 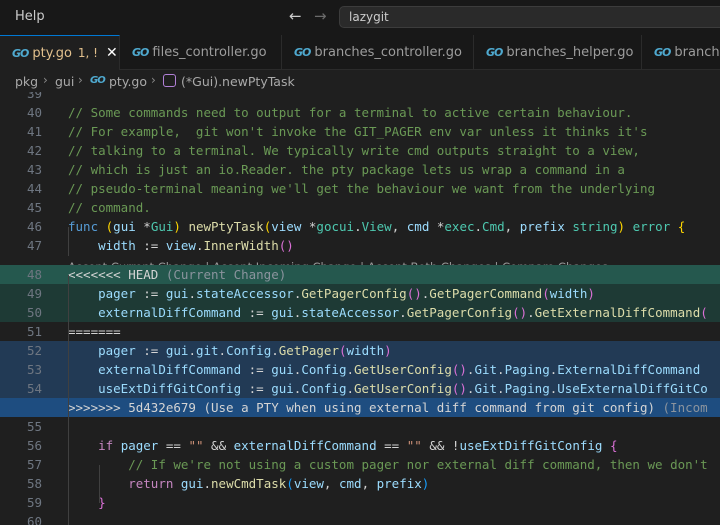 I want to click on line-number: 55, so click(x=34, y=426).